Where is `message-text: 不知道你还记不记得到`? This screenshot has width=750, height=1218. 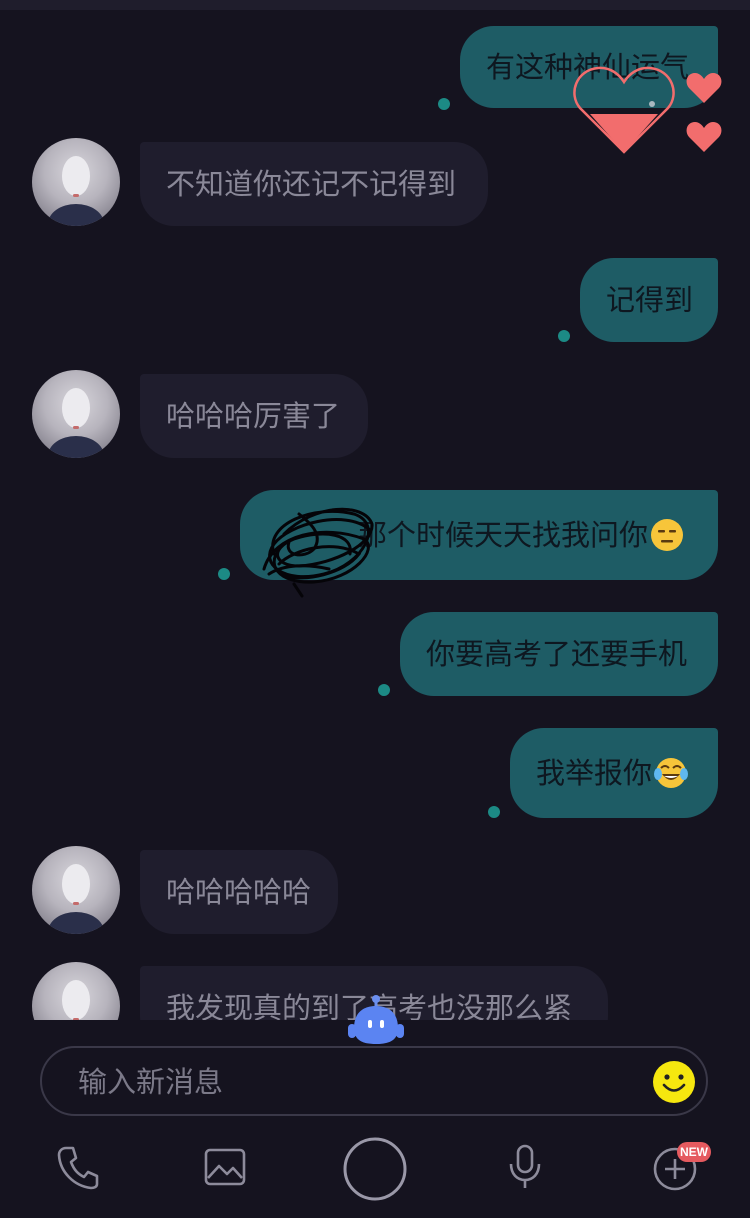
message-text: 不知道你还记不记得到 is located at coordinates (311, 183).